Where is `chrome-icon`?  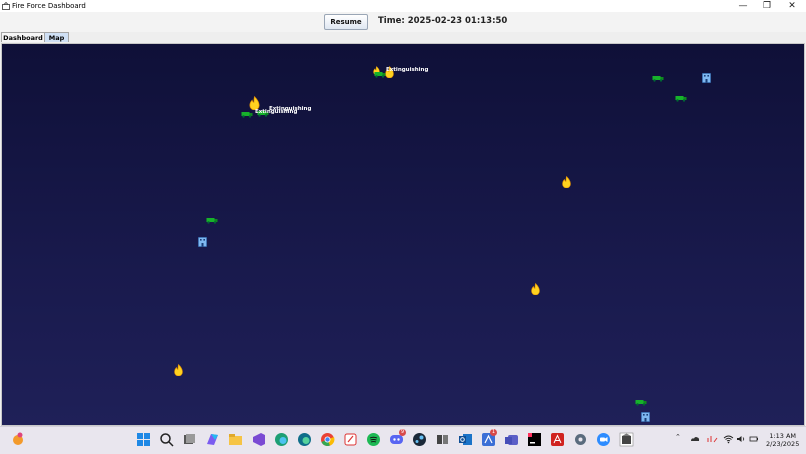 chrome-icon is located at coordinates (327, 439).